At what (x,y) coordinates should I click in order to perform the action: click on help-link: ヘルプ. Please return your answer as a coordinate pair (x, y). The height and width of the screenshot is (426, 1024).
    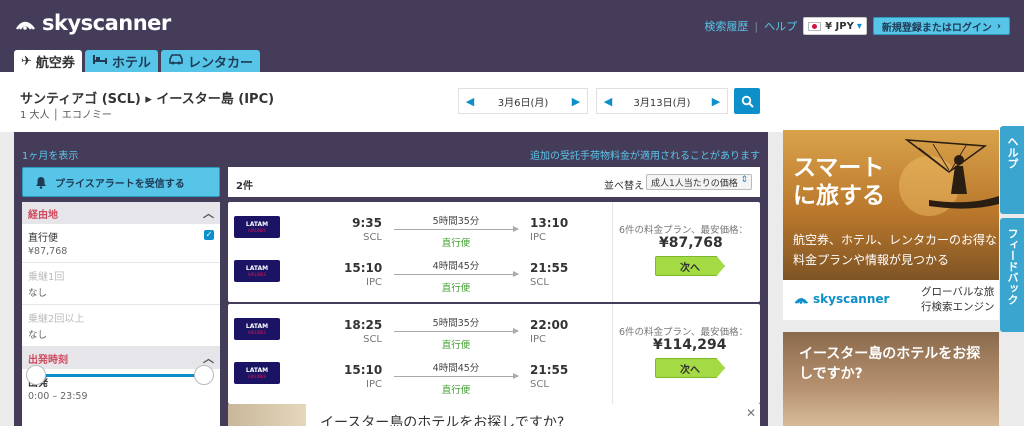
    Looking at the image, I should click on (780, 26).